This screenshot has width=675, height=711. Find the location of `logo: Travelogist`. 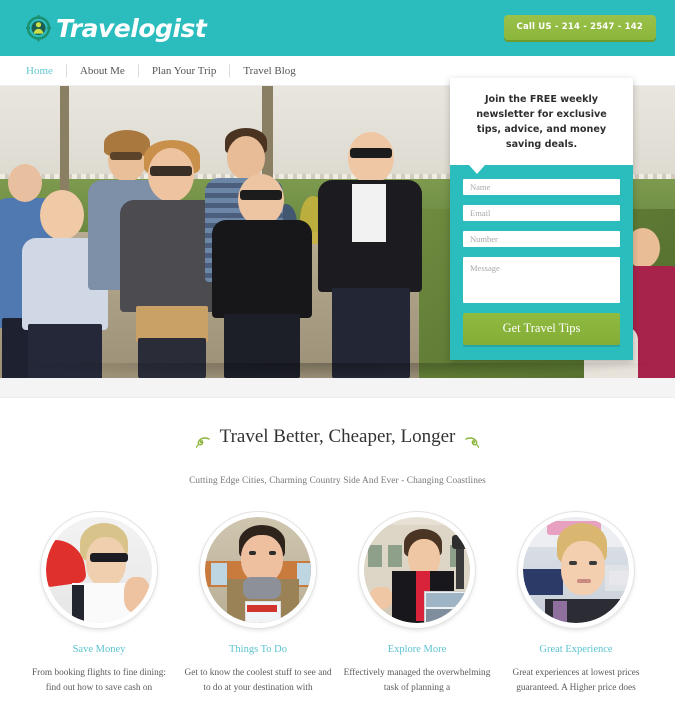

logo: Travelogist is located at coordinates (116, 28).